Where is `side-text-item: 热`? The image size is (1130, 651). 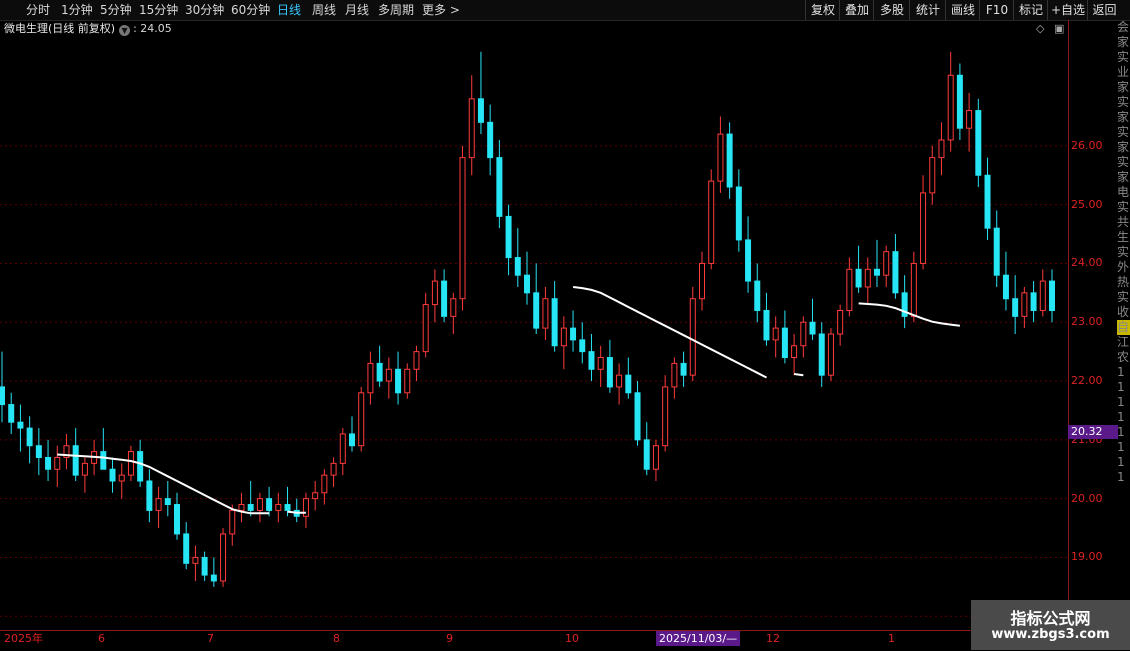 side-text-item: 热 is located at coordinates (1123, 282).